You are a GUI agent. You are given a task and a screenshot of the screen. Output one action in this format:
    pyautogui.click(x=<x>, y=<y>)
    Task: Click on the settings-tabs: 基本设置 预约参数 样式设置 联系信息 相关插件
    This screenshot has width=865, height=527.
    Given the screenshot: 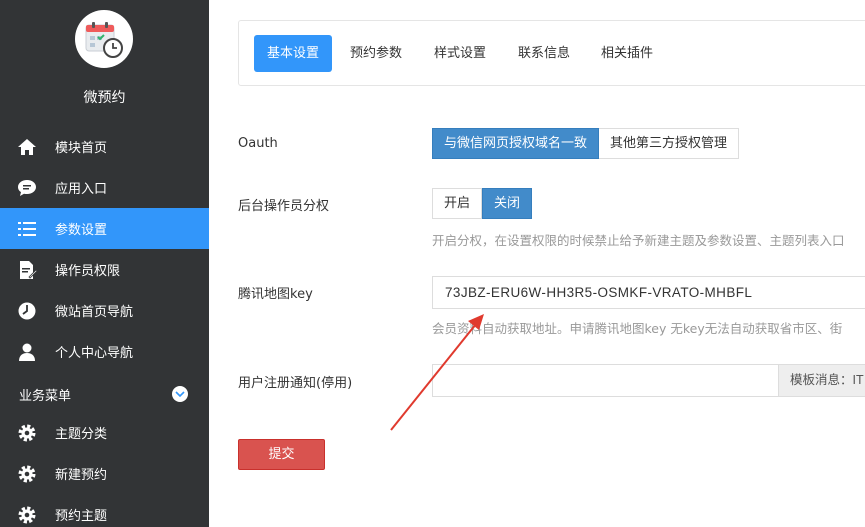 What is the action you would take?
    pyautogui.click(x=551, y=53)
    